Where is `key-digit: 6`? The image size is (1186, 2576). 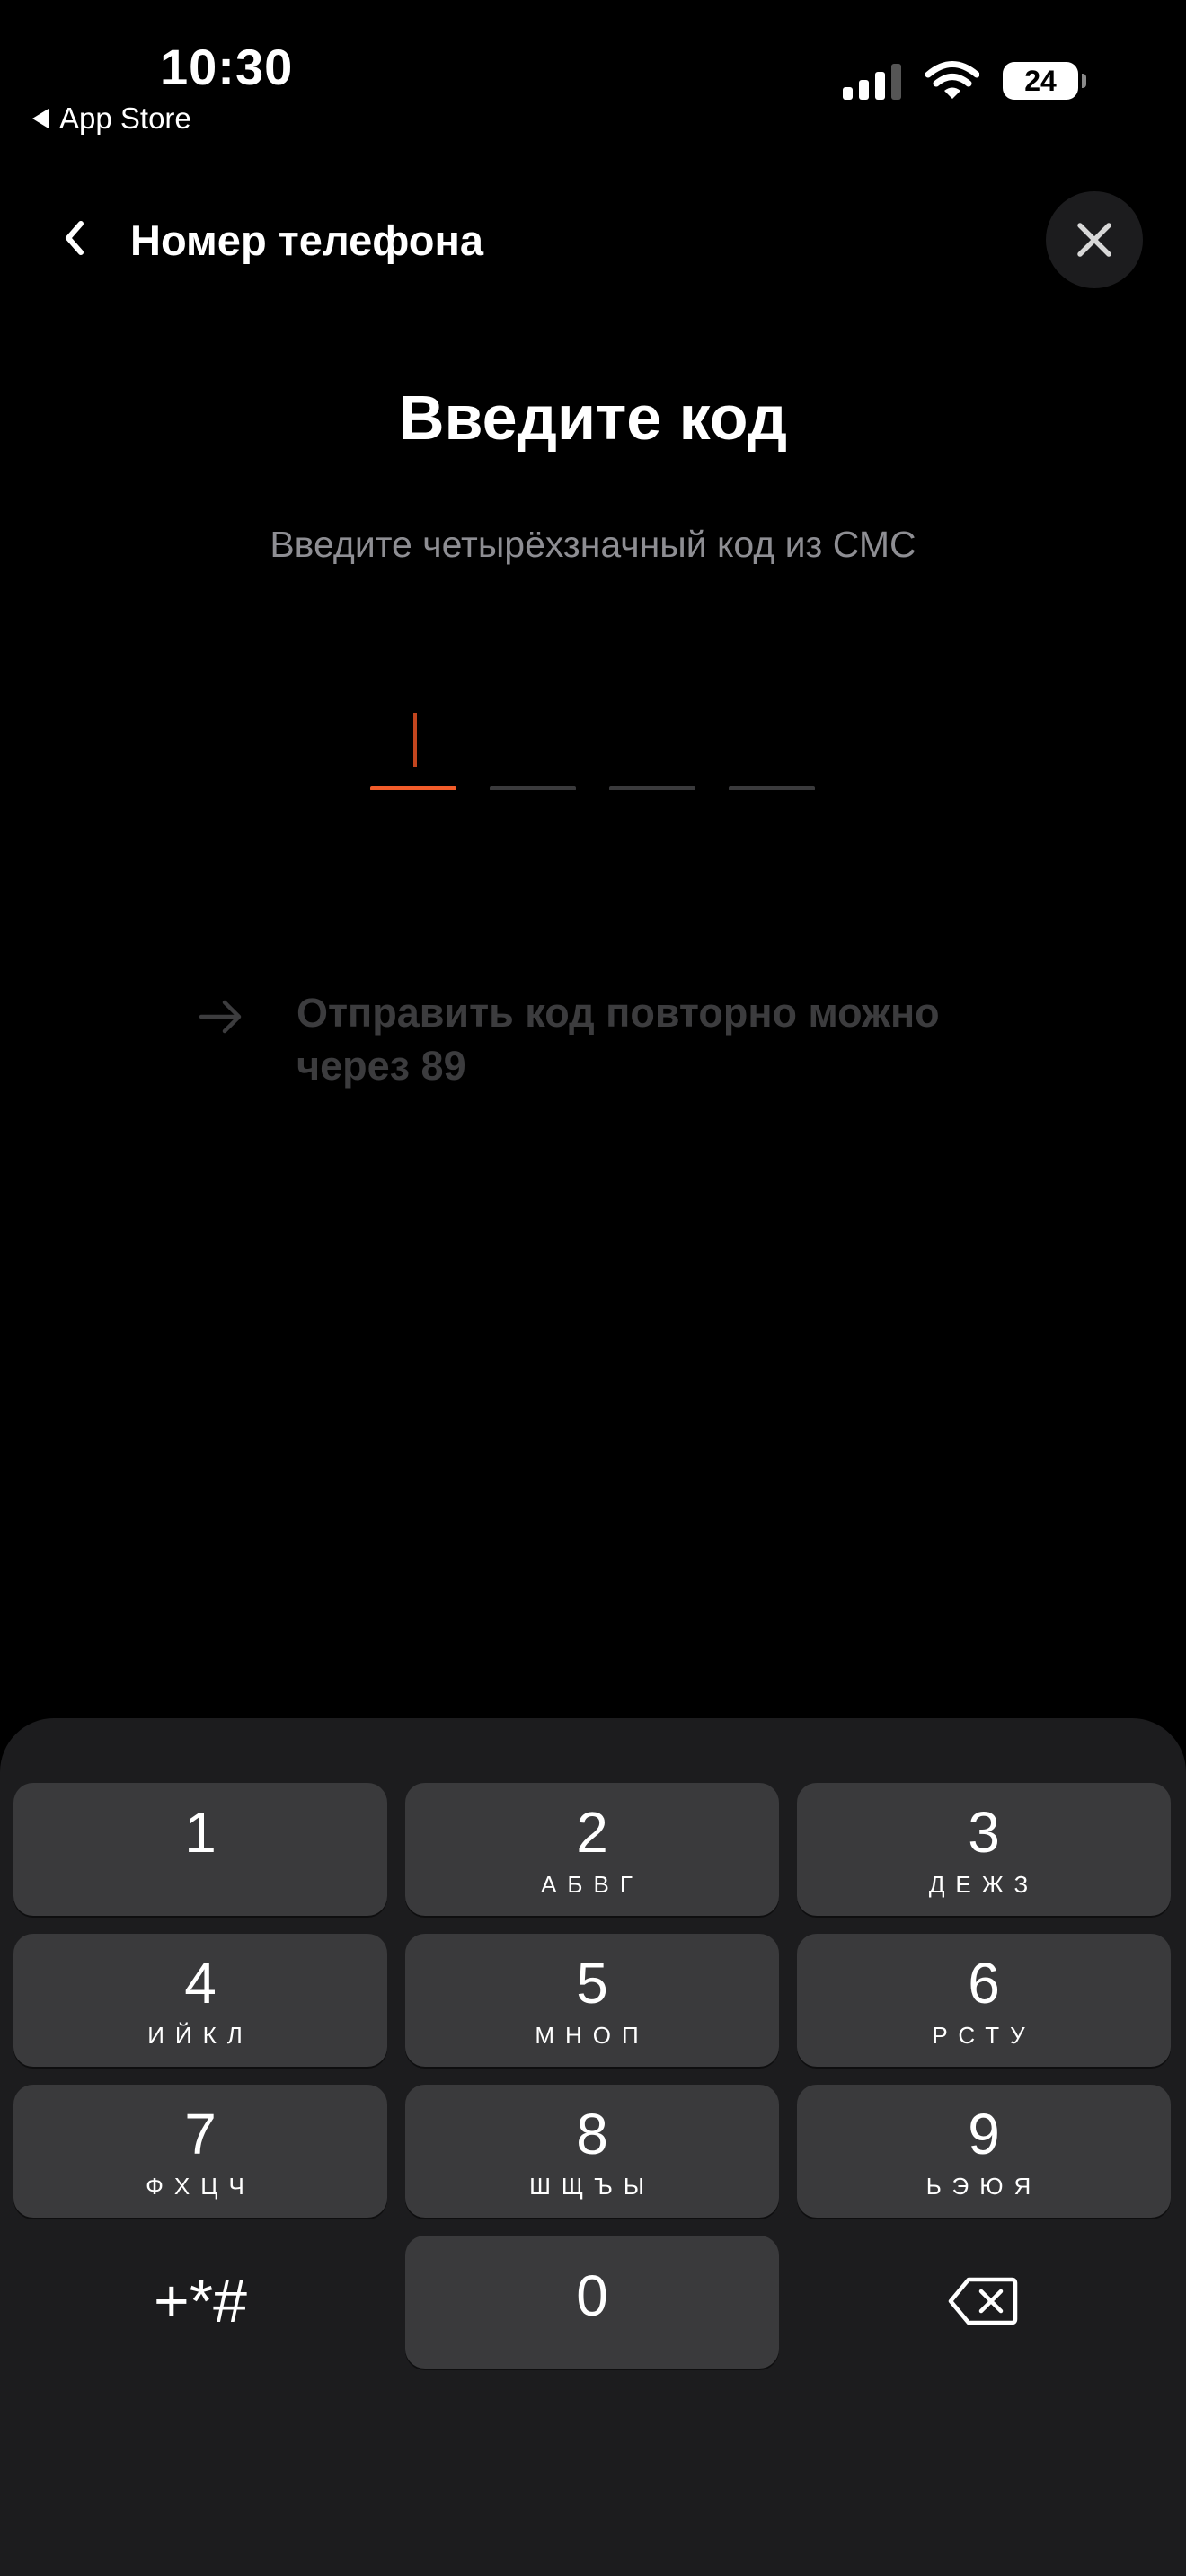
key-digit: 6 is located at coordinates (984, 1983).